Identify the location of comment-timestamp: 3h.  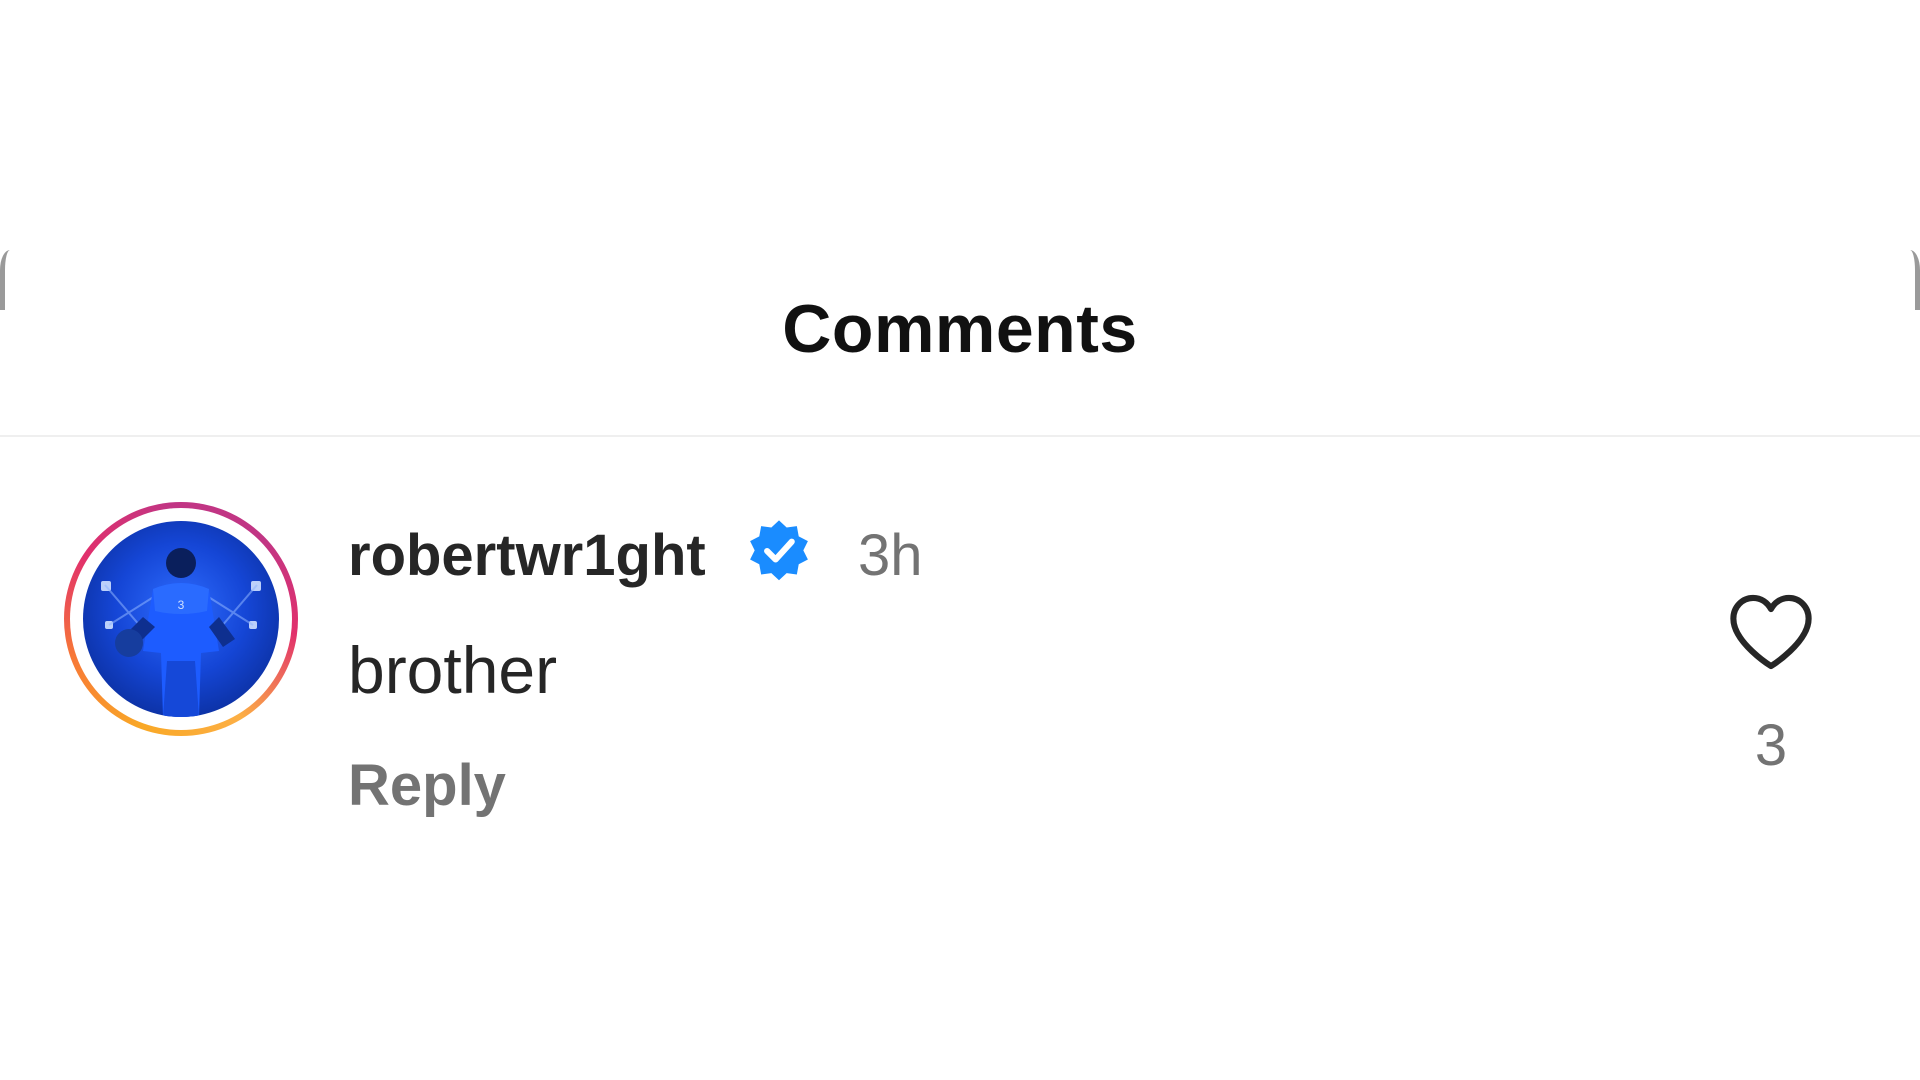
(890, 555).